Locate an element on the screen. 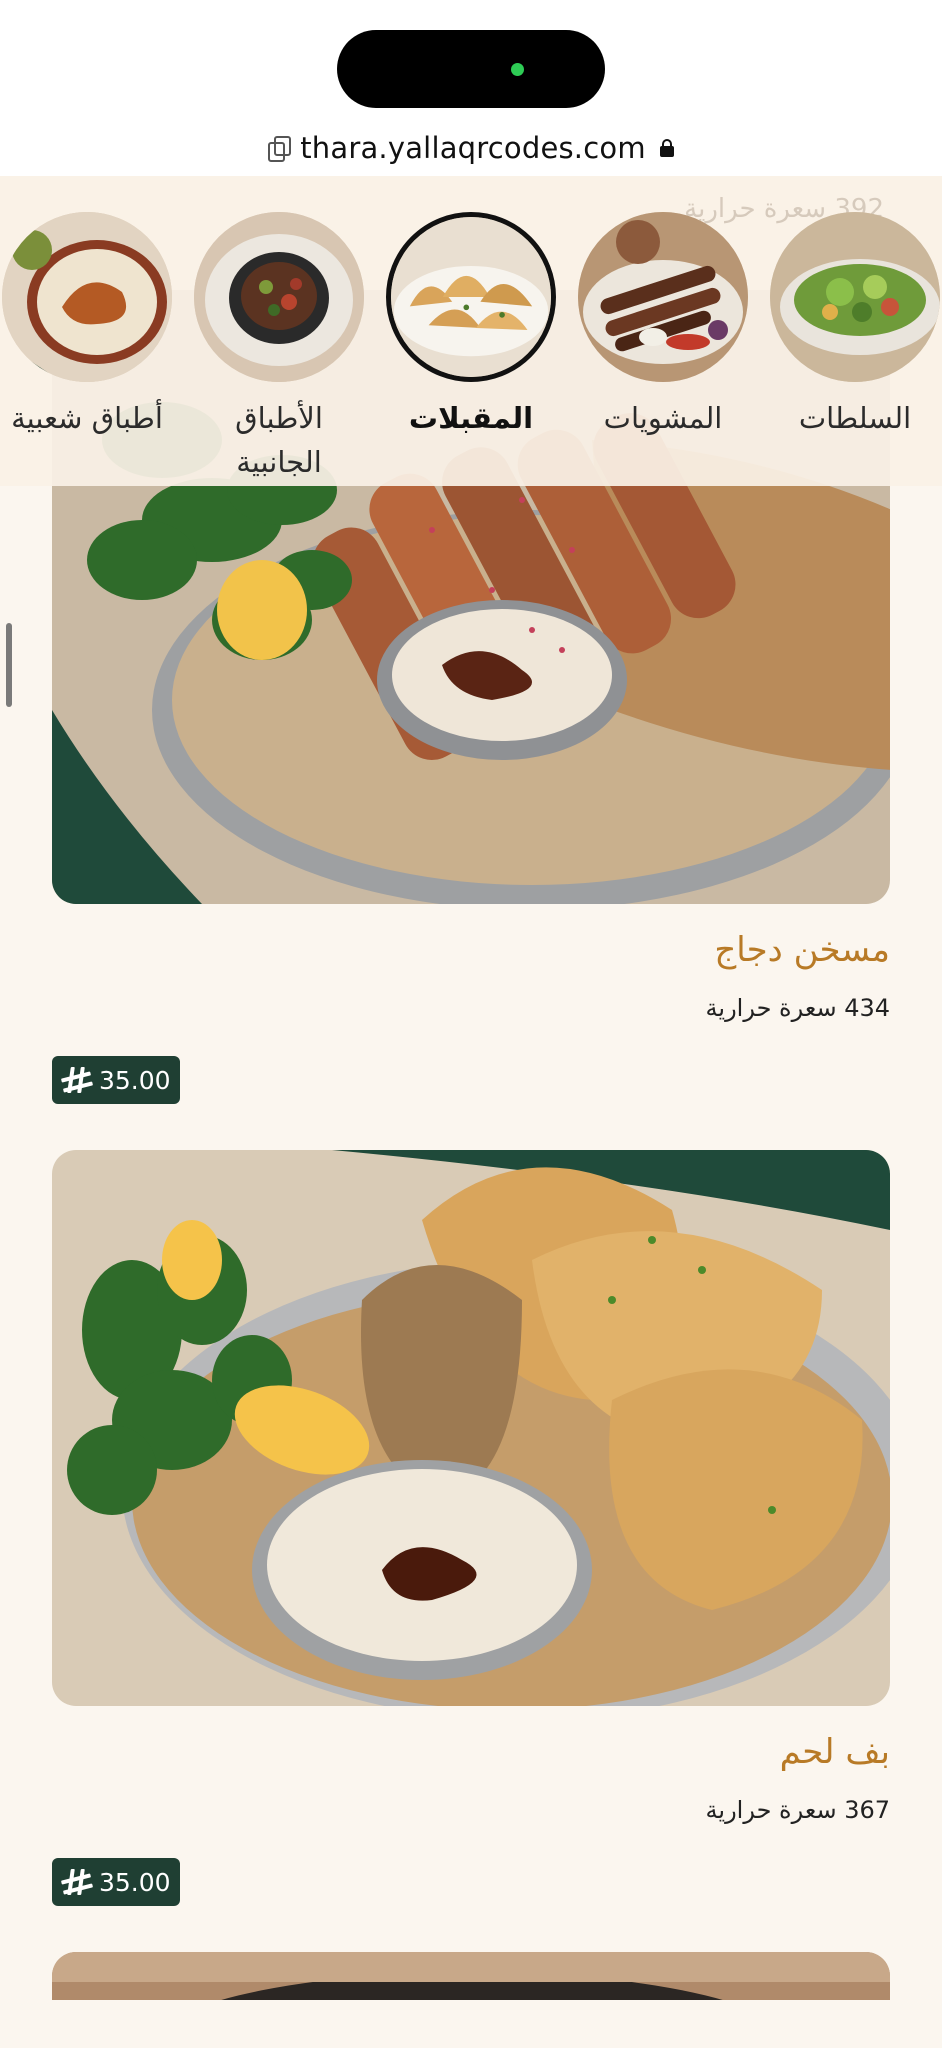 This screenshot has height=2048, width=942. side-dish-image is located at coordinates (279, 297).